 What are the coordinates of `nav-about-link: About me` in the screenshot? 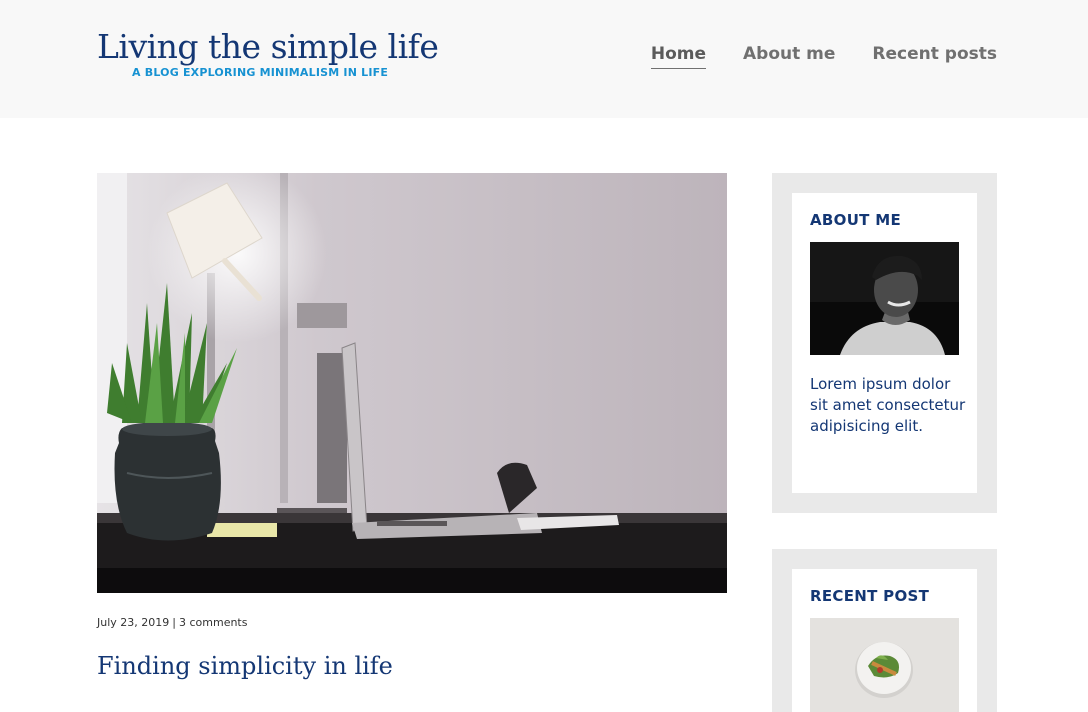 It's located at (789, 56).